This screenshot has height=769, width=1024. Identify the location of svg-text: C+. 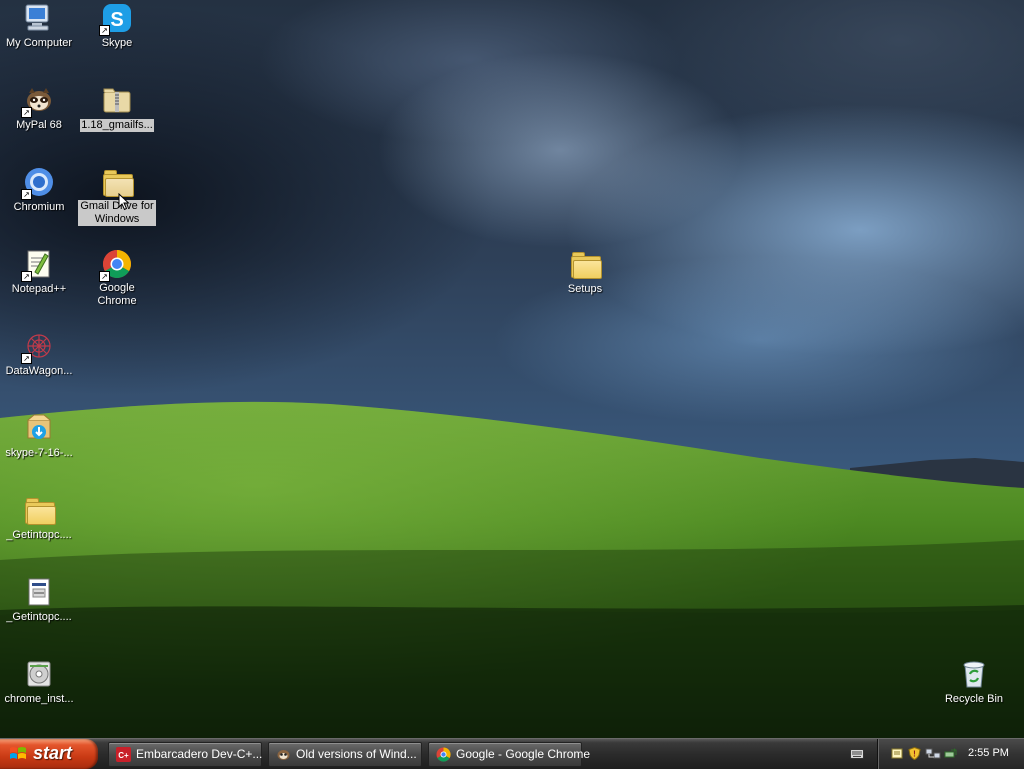
(123, 755).